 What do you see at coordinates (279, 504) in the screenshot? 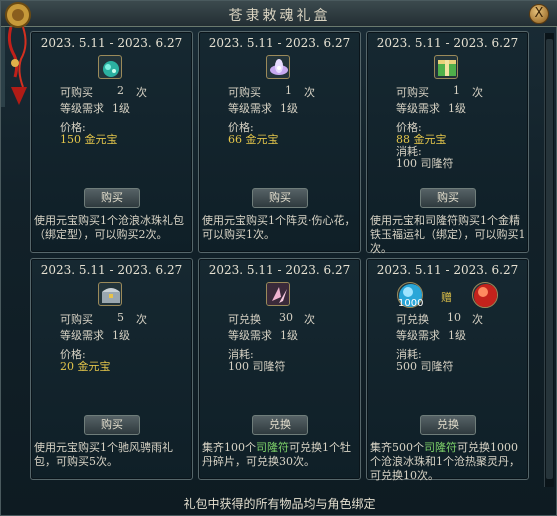
I see `footer-note: 礼包中获得的所有物品均与角色绑定` at bounding box center [279, 504].